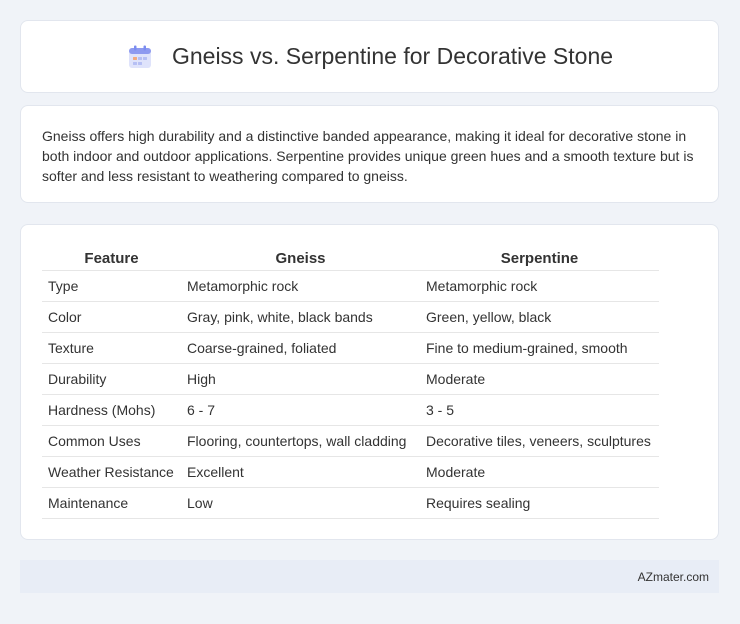 The width and height of the screenshot is (740, 624). I want to click on row-feature: Maintenance, so click(111, 503).